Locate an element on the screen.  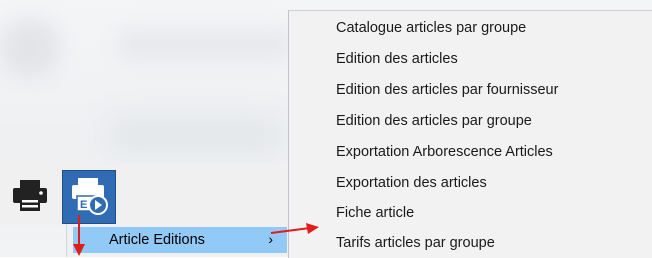
menu-item-tarifs-articles-par-groupe: Tarifs articles par groupe is located at coordinates (415, 243).